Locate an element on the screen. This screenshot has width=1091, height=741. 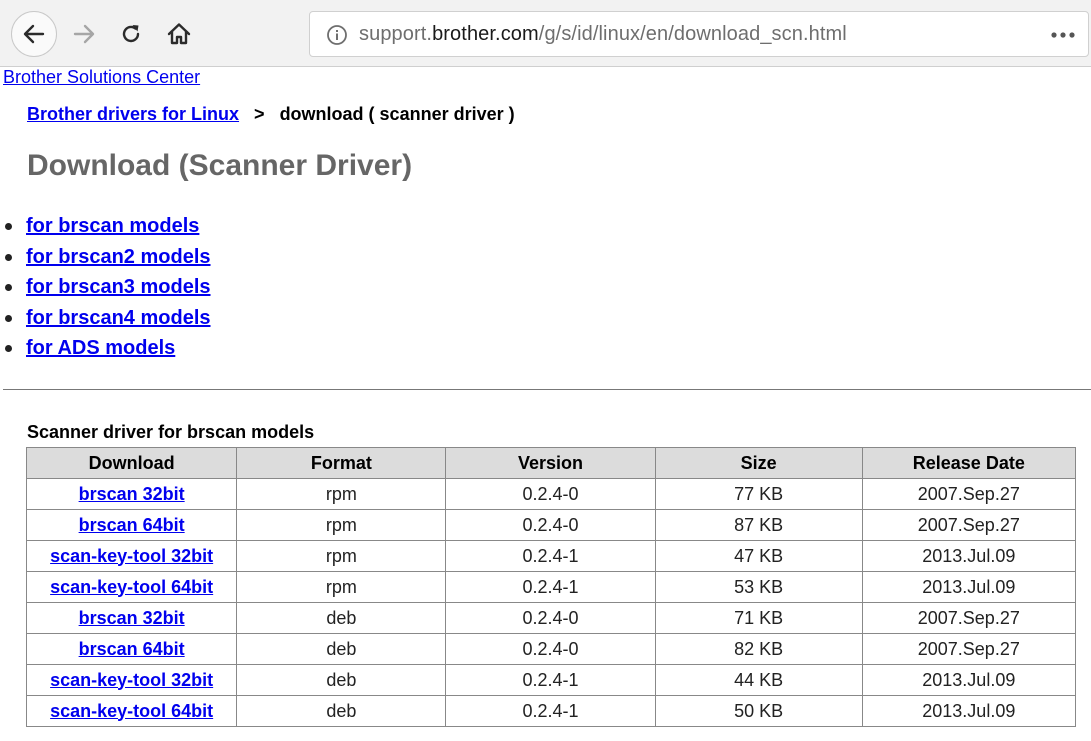
list-item: for brscan3 models is located at coordinates (105, 287).